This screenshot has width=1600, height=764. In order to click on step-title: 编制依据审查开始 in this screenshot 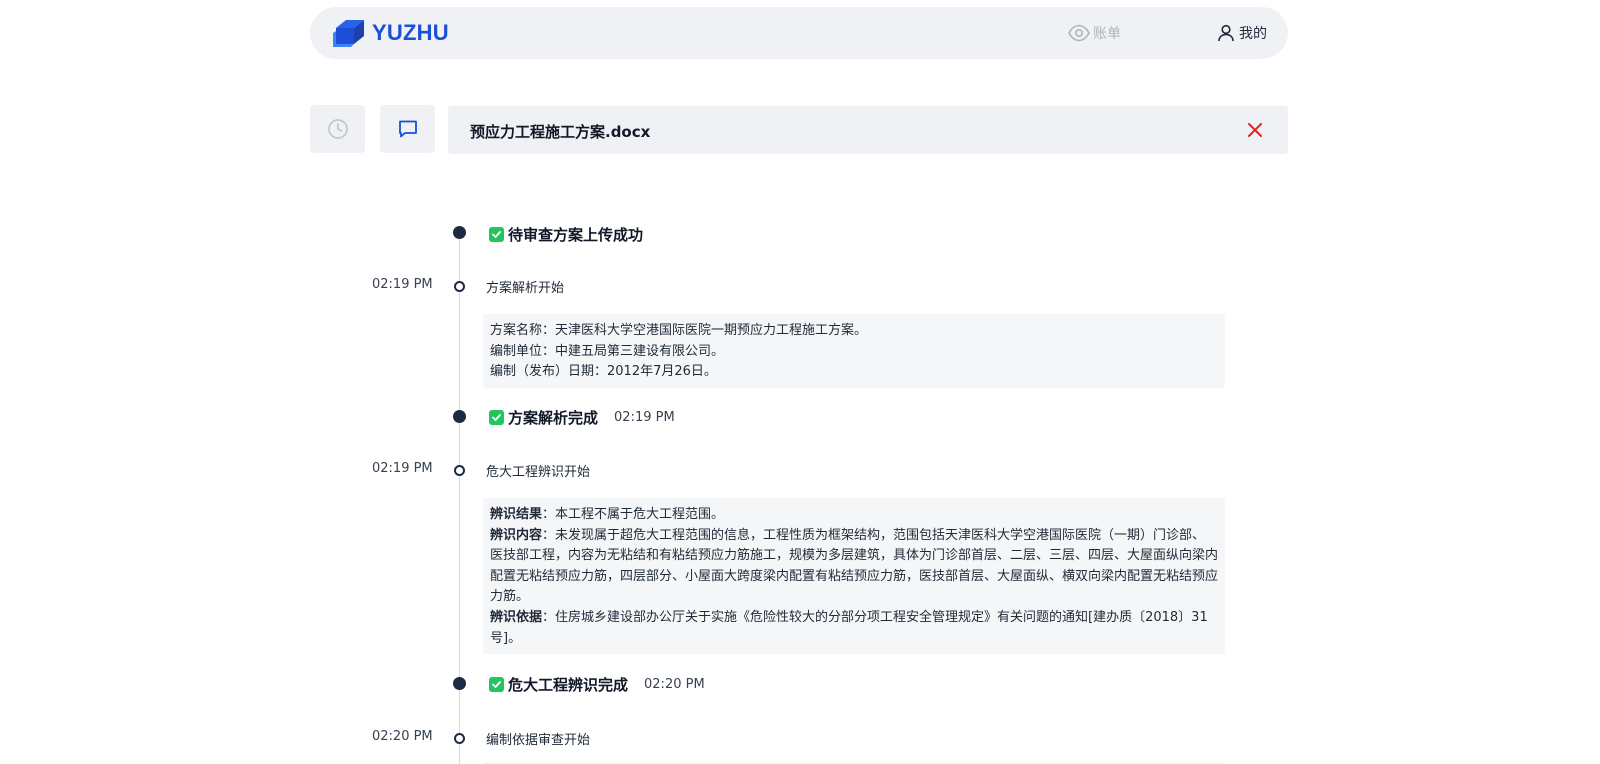, I will do `click(538, 740)`.